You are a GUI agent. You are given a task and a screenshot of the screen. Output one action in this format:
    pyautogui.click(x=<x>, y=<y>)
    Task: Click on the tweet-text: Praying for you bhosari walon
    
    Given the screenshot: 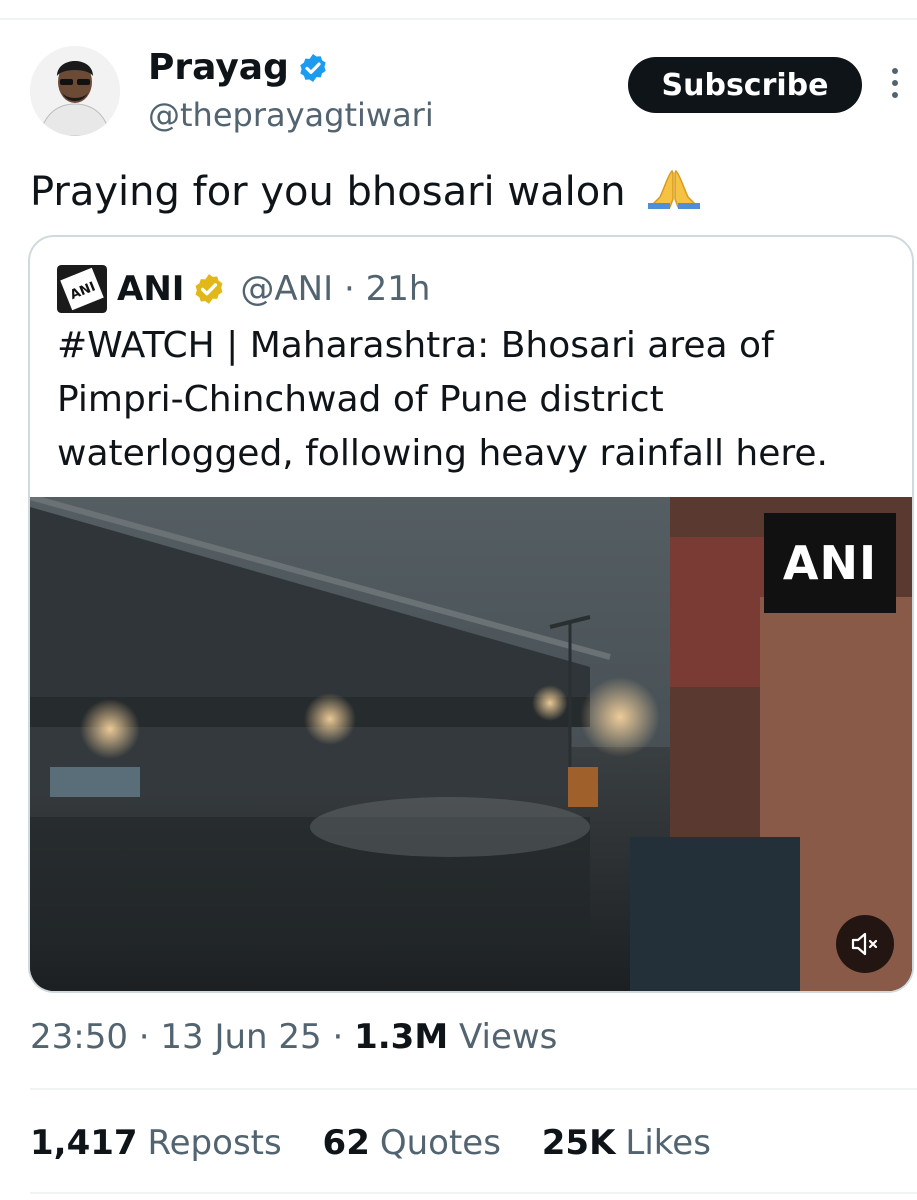 What is the action you would take?
    pyautogui.click(x=328, y=192)
    